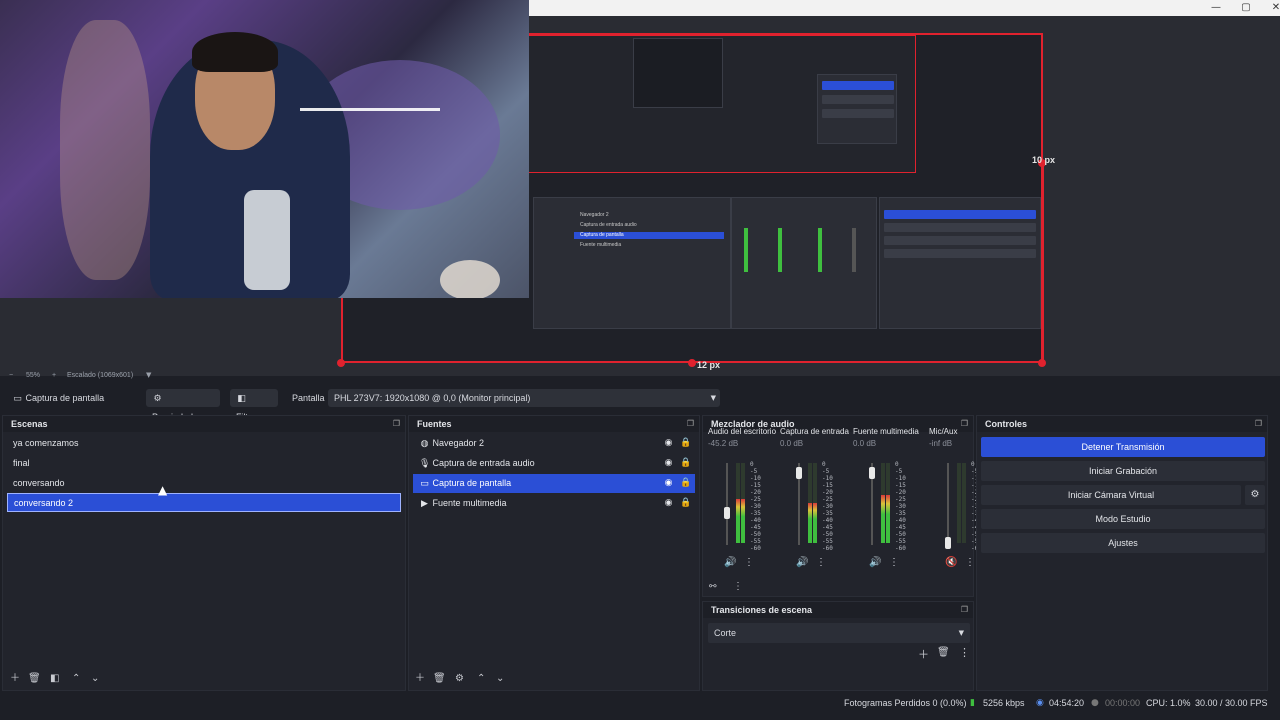 The image size is (1280, 720). What do you see at coordinates (1123, 471) in the screenshot?
I see `start-recording-button: Iniciar Grabación` at bounding box center [1123, 471].